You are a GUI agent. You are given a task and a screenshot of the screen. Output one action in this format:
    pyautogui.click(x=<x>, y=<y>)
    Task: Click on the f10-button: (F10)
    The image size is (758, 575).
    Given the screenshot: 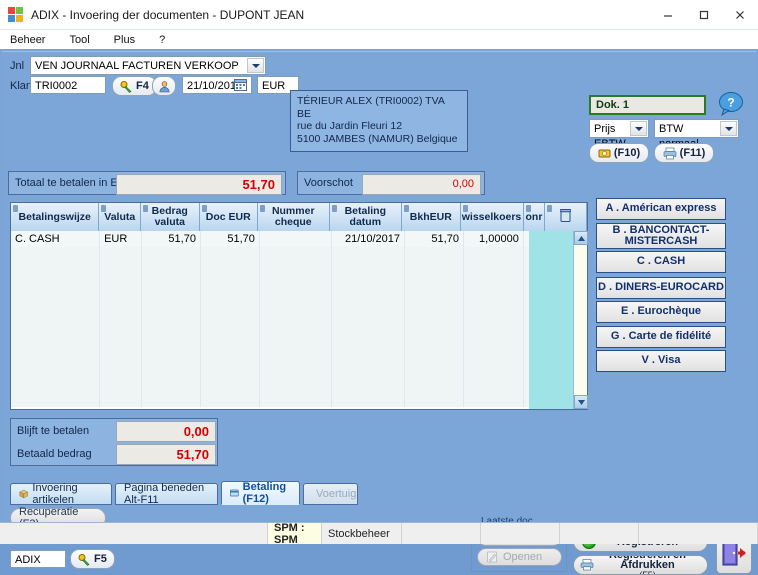 What is the action you would take?
    pyautogui.click(x=619, y=153)
    